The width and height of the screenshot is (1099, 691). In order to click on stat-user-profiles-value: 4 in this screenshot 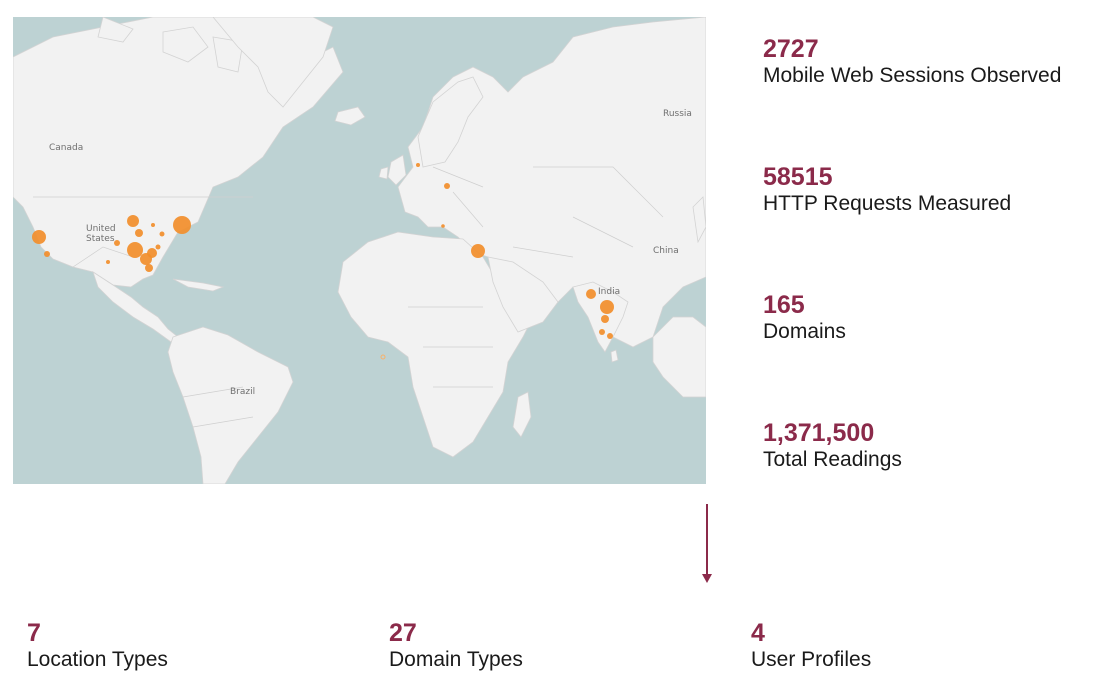, I will do `click(758, 633)`.